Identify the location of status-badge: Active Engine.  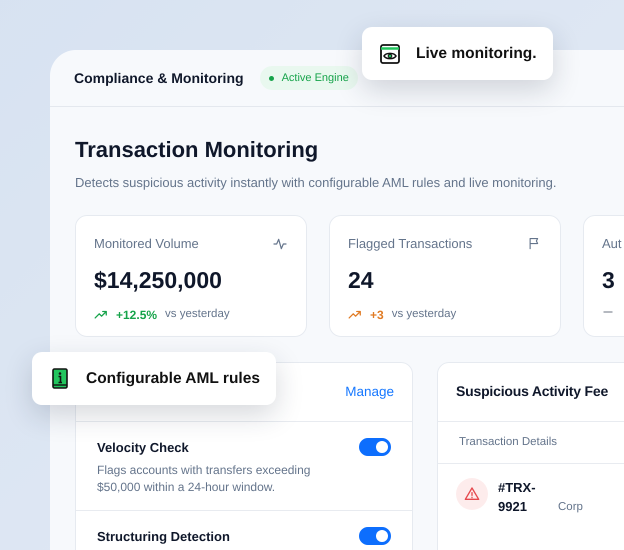
(309, 78).